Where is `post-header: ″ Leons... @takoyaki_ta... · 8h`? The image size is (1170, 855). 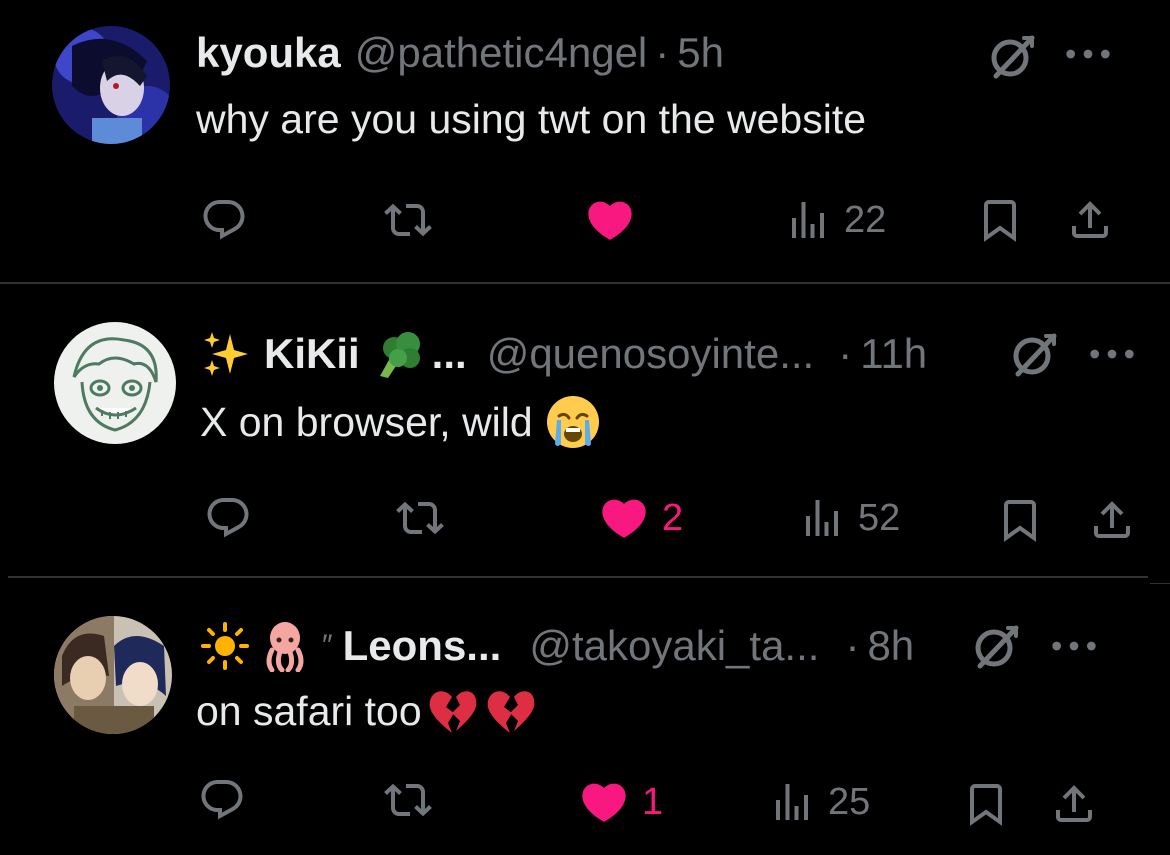 post-header: ″ Leons... @takoyaki_ta... · 8h is located at coordinates (557, 646).